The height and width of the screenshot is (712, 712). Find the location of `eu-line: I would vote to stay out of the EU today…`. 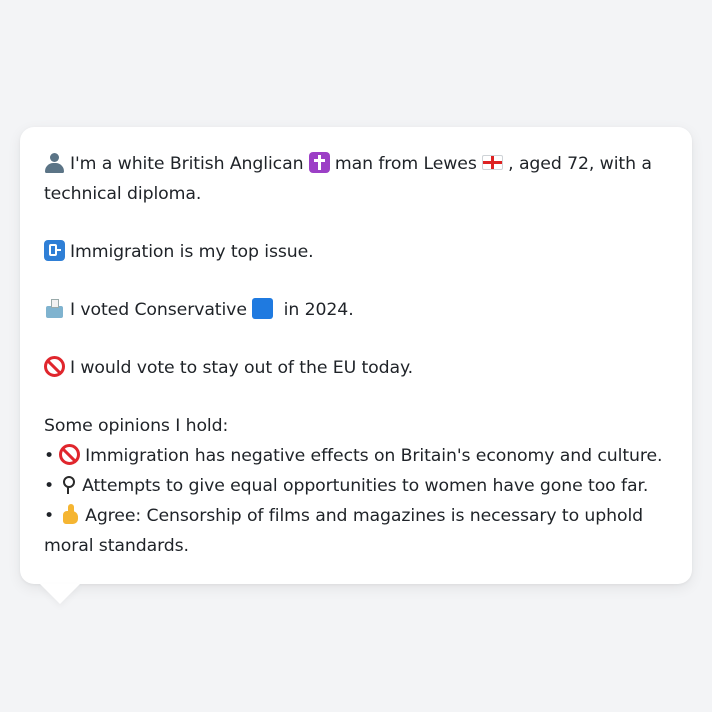

eu-line: I would vote to stay out of the EU today… is located at coordinates (356, 368).